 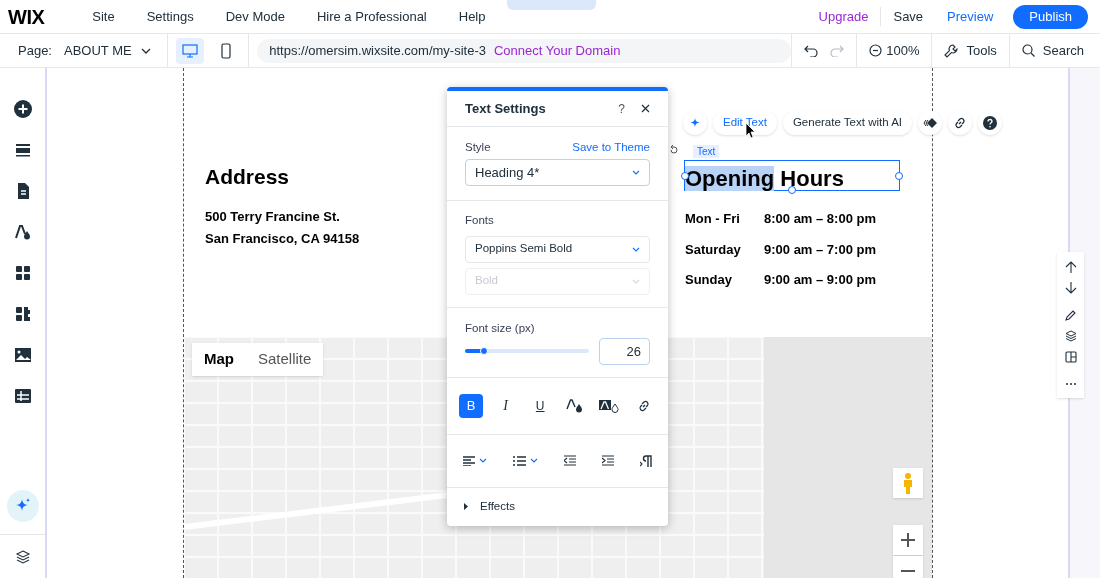 What do you see at coordinates (478, 147) in the screenshot?
I see `field-label: Style` at bounding box center [478, 147].